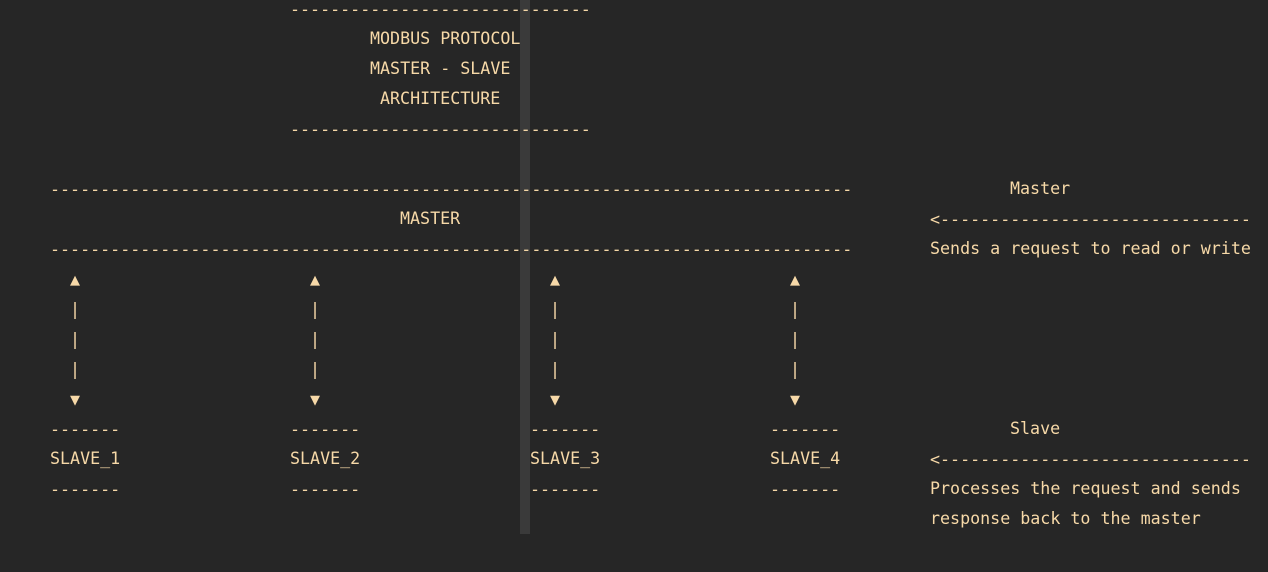 This screenshot has width=1268, height=572. I want to click on annotation-master-description: Sends a request to read or write, so click(1090, 248).